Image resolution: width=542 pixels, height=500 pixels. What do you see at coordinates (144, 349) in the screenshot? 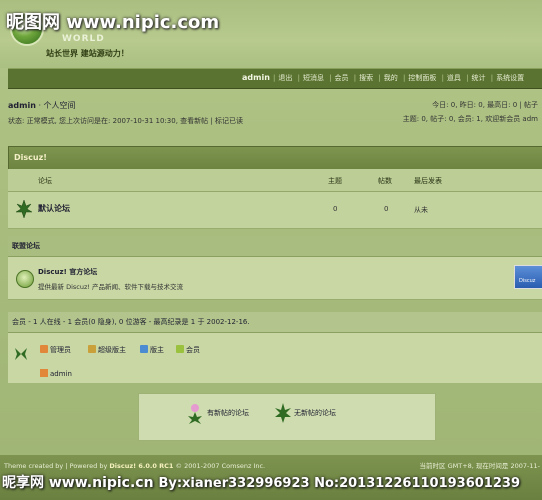
I see `moderator-icon` at bounding box center [144, 349].